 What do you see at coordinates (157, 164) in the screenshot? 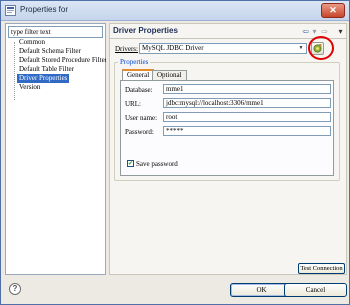
I see `save-password-label: Save password` at bounding box center [157, 164].